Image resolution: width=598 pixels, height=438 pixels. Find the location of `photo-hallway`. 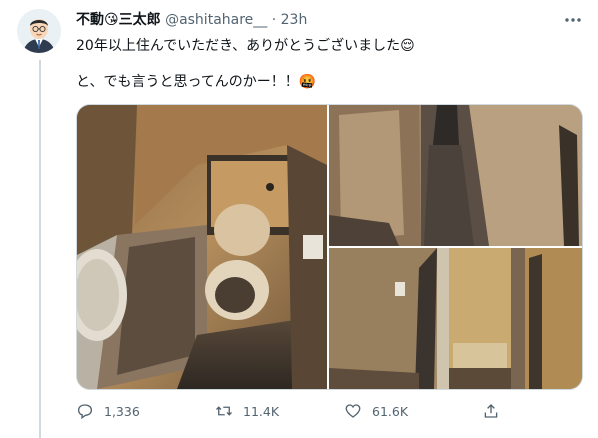

photo-hallway is located at coordinates (455, 175).